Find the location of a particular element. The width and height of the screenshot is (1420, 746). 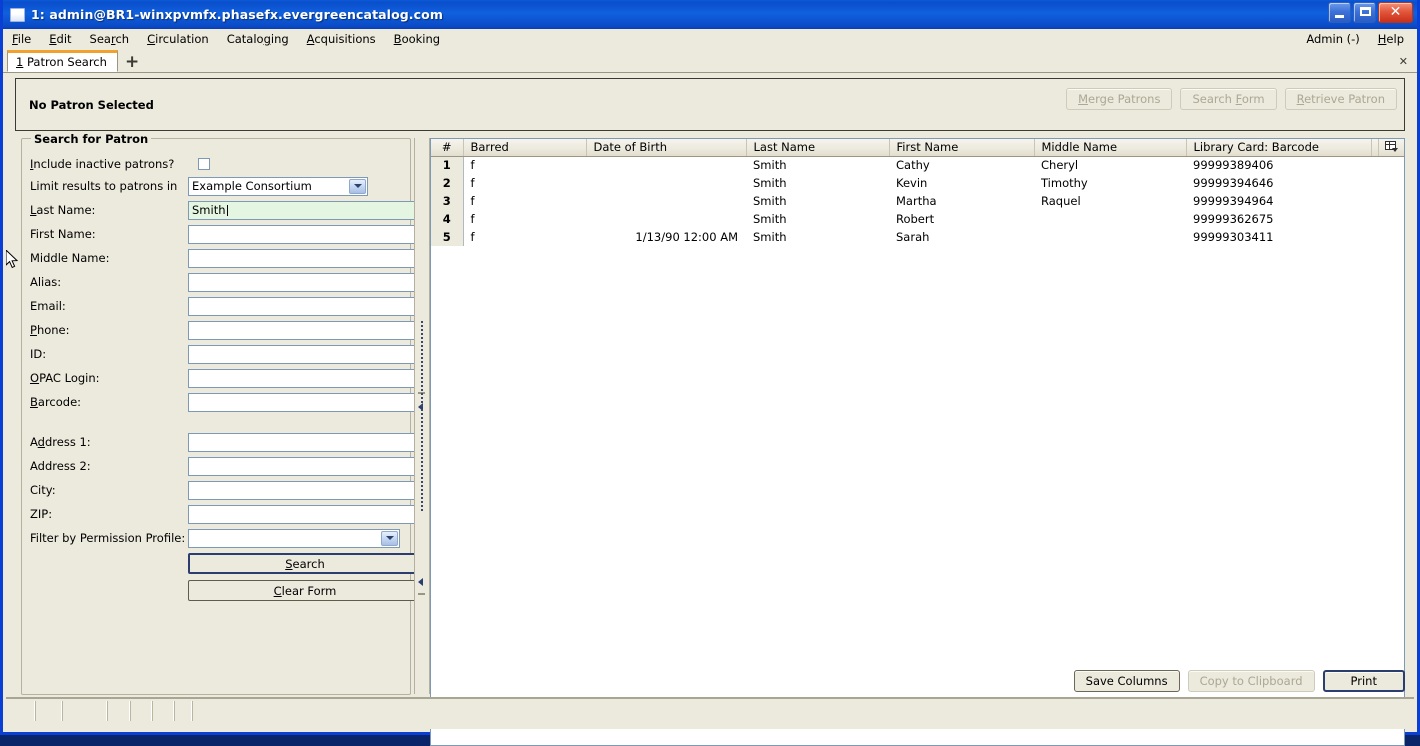

phone-input is located at coordinates (305, 330).